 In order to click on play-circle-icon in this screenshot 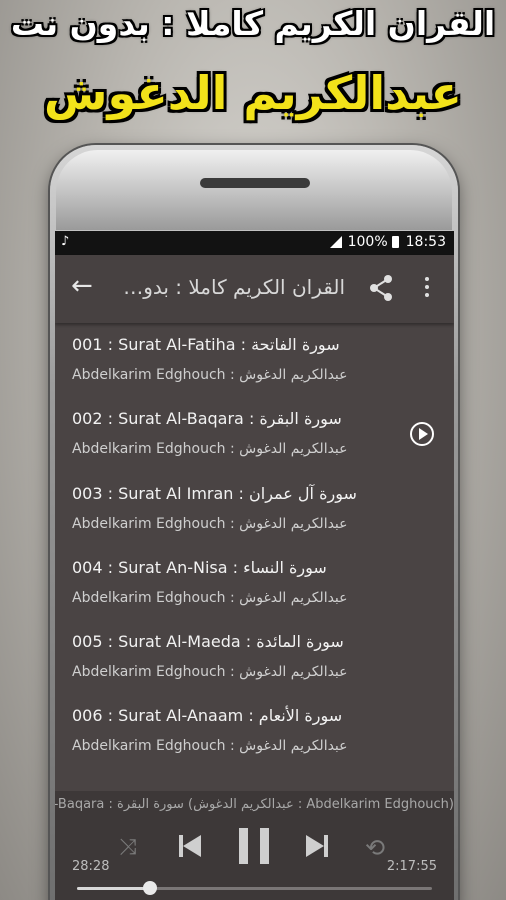, I will do `click(422, 434)`.